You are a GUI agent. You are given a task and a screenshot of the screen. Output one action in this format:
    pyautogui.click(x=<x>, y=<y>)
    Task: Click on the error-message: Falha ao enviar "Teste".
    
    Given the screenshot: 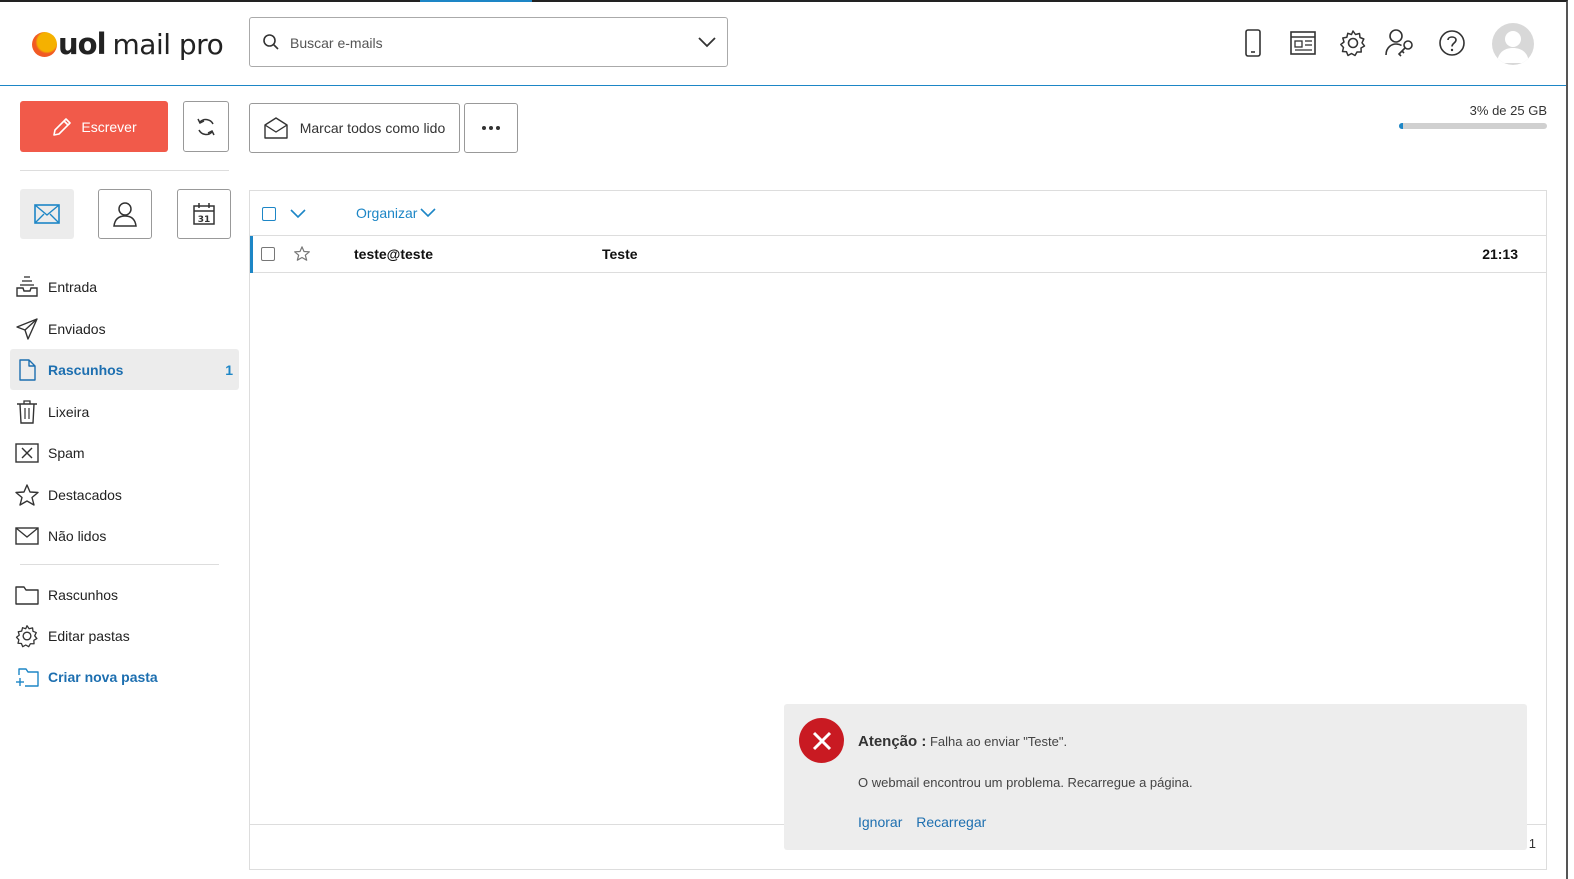 What is the action you would take?
    pyautogui.click(x=998, y=741)
    